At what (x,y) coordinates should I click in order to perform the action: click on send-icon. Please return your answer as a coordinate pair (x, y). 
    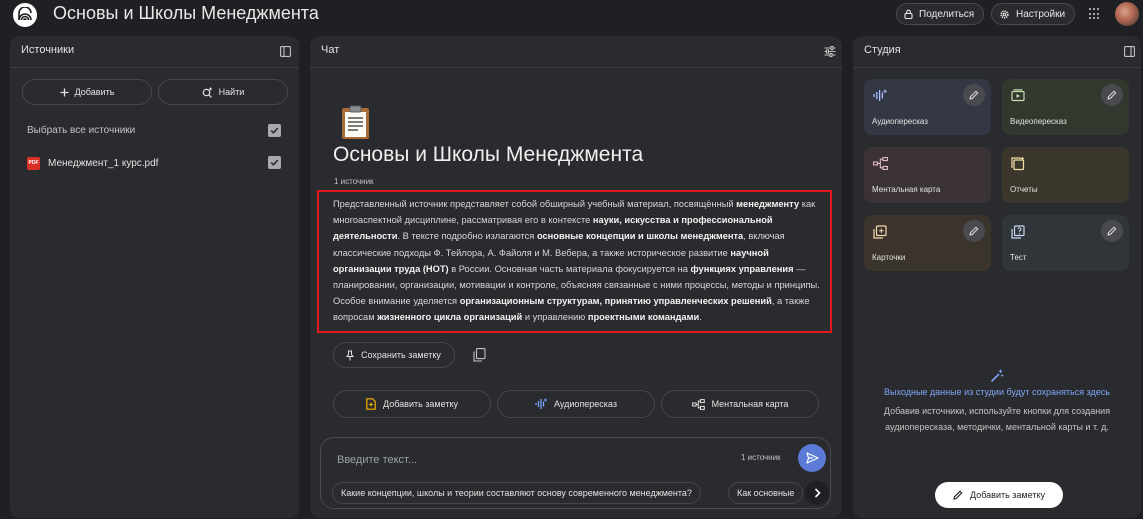
    Looking at the image, I should click on (812, 458).